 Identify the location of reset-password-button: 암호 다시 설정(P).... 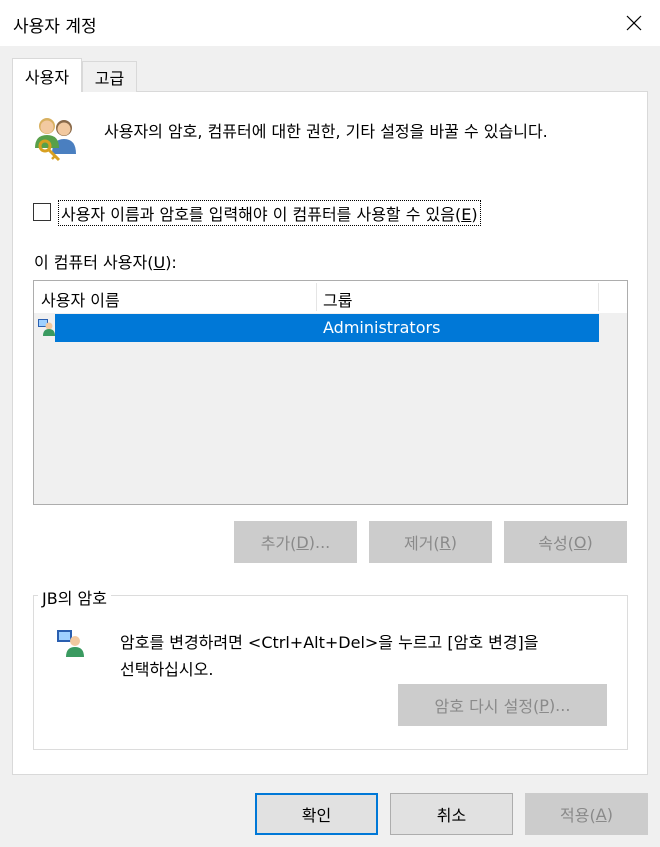
(502, 705).